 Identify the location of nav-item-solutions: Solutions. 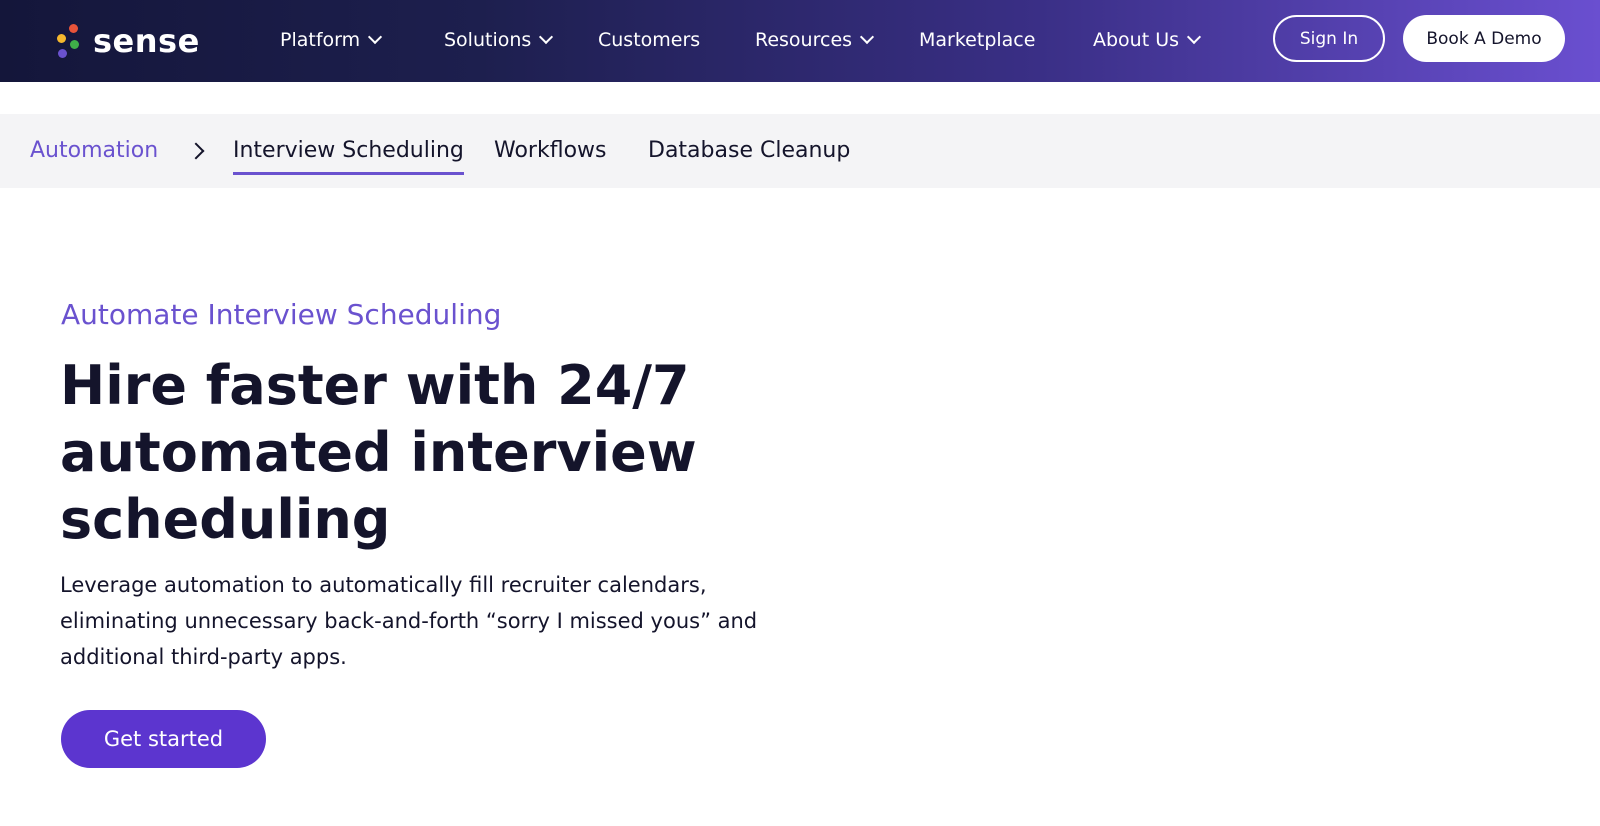
(499, 40).